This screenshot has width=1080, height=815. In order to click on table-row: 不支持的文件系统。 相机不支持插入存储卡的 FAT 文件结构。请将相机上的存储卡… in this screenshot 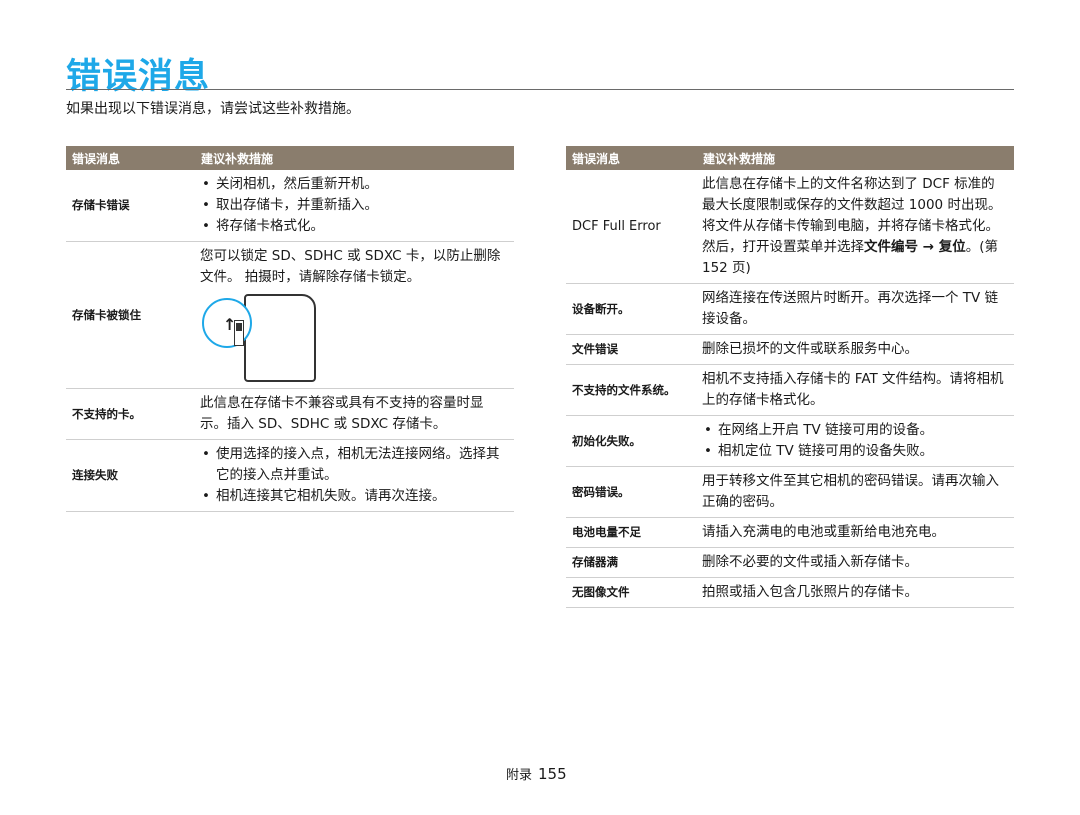, I will do `click(790, 390)`.